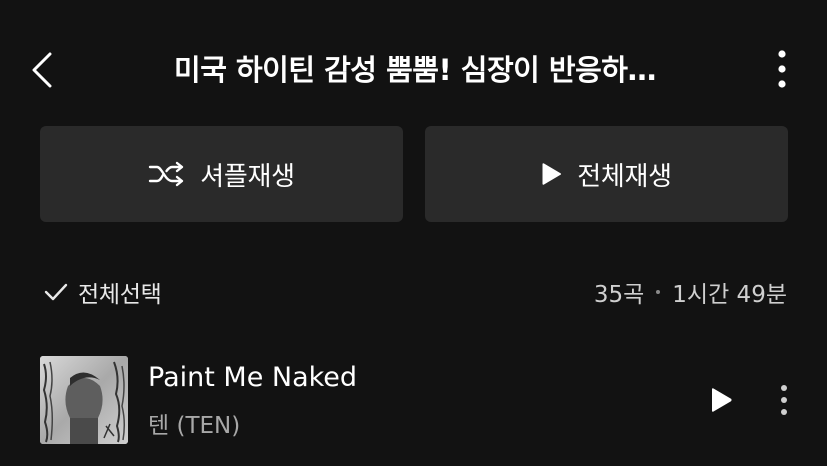  Describe the element at coordinates (253, 377) in the screenshot. I see `track-title: Paint Me Naked` at that location.